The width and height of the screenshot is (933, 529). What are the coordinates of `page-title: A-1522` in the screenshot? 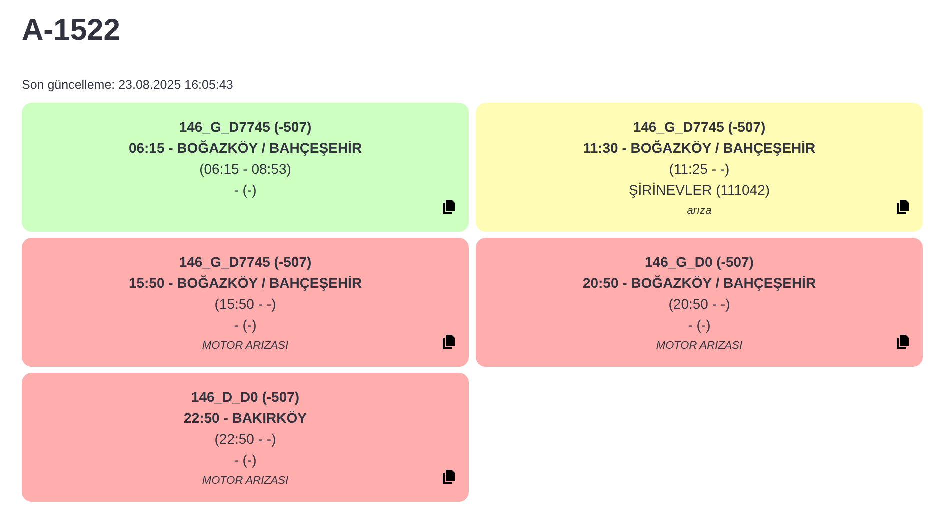 It's located at (72, 31).